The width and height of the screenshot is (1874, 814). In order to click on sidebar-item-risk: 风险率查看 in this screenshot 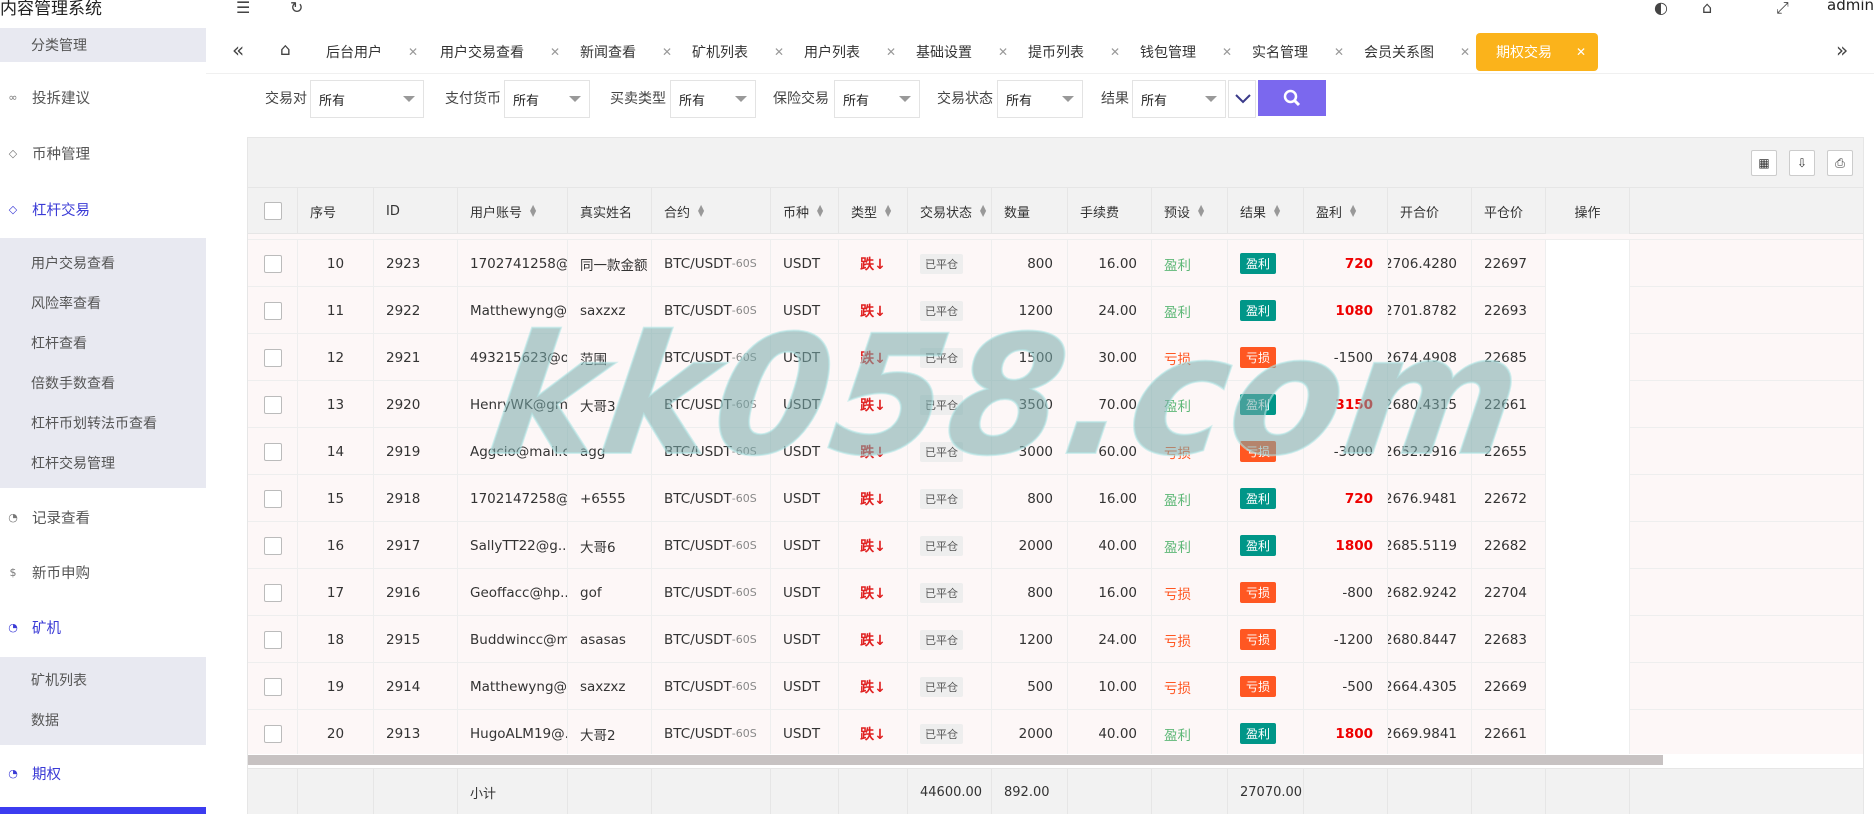, I will do `click(103, 303)`.